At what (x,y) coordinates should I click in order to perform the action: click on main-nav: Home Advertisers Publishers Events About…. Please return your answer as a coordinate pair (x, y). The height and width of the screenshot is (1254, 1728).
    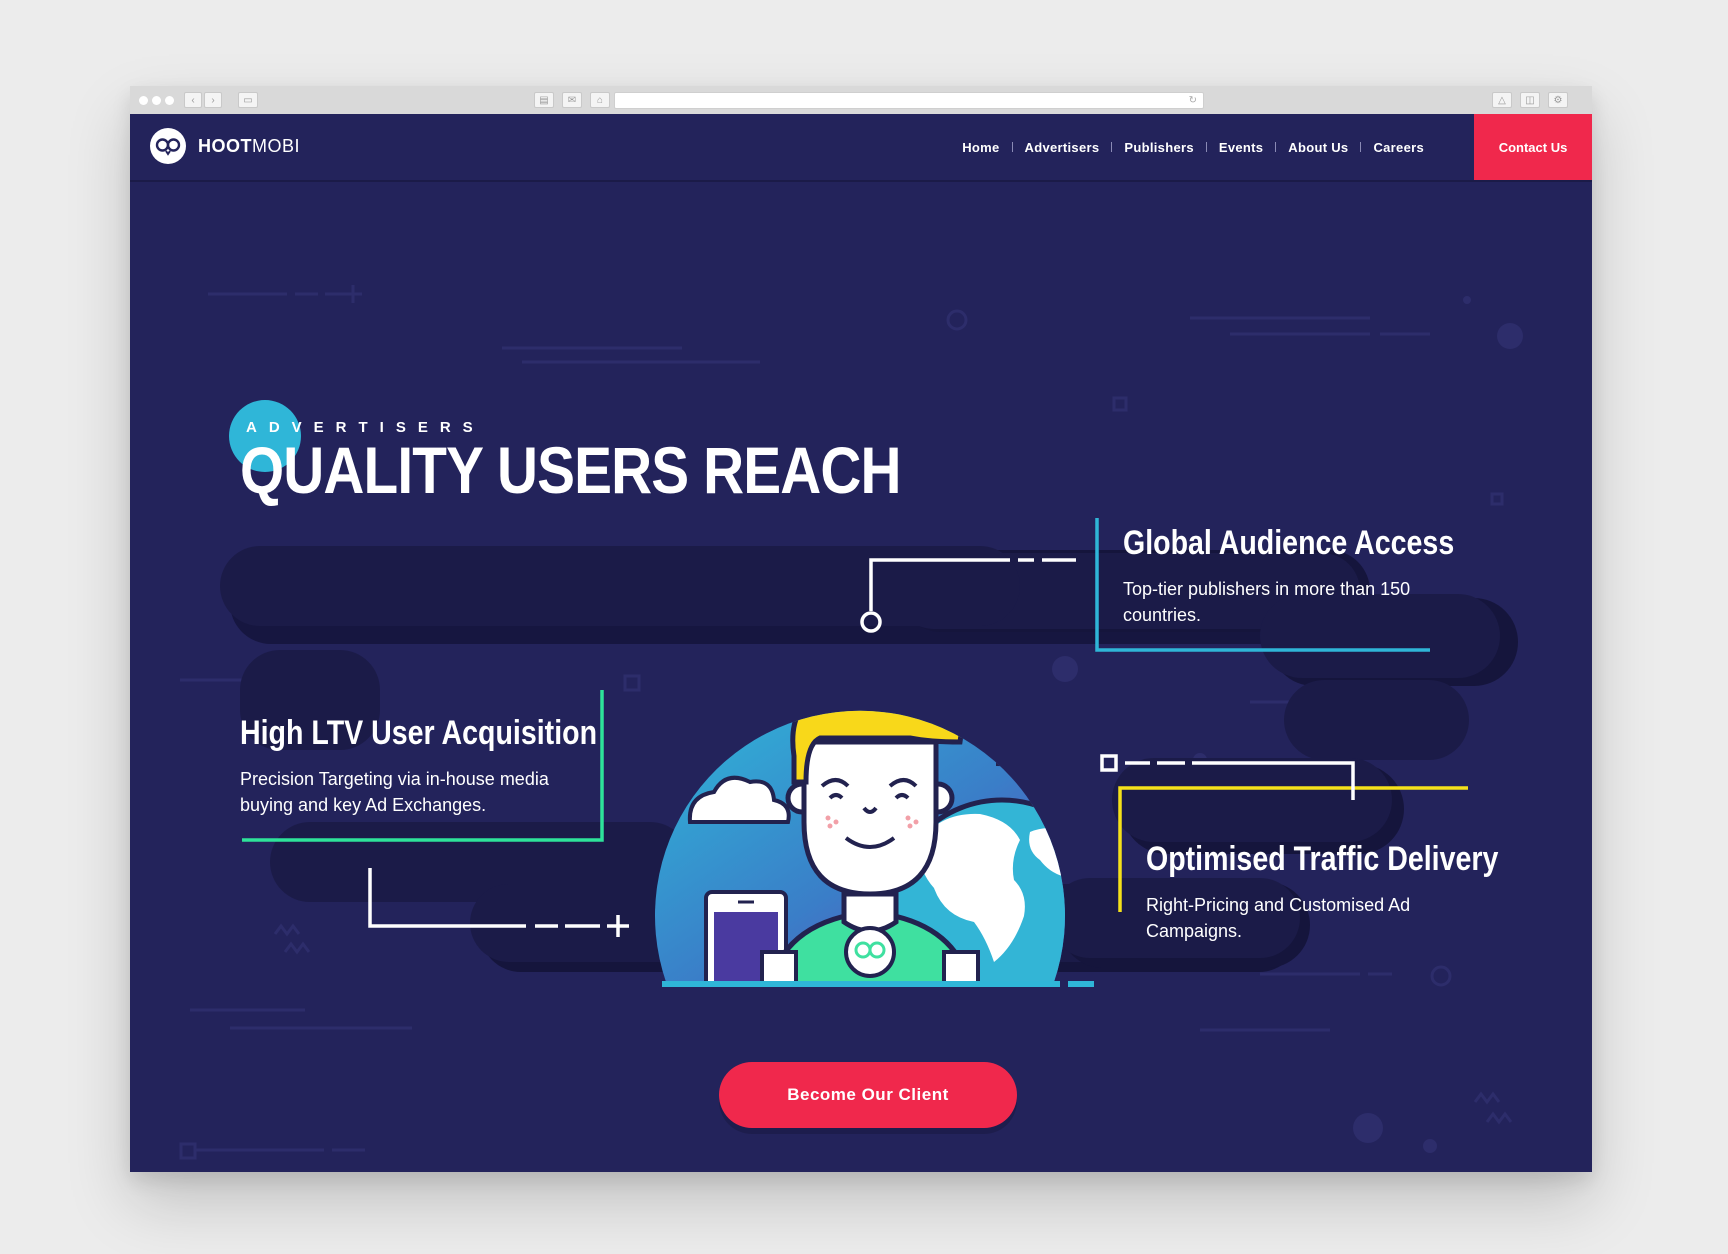
    Looking at the image, I should click on (1193, 147).